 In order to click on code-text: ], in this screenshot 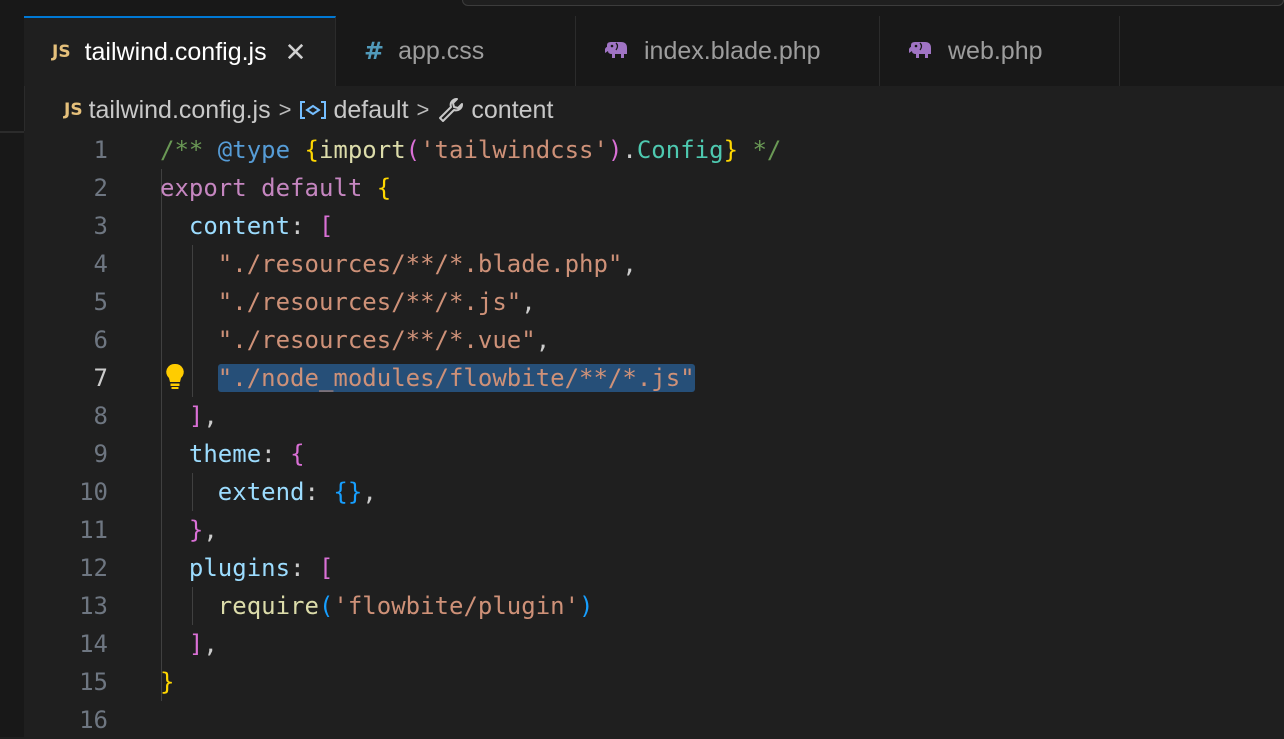, I will do `click(189, 644)`.